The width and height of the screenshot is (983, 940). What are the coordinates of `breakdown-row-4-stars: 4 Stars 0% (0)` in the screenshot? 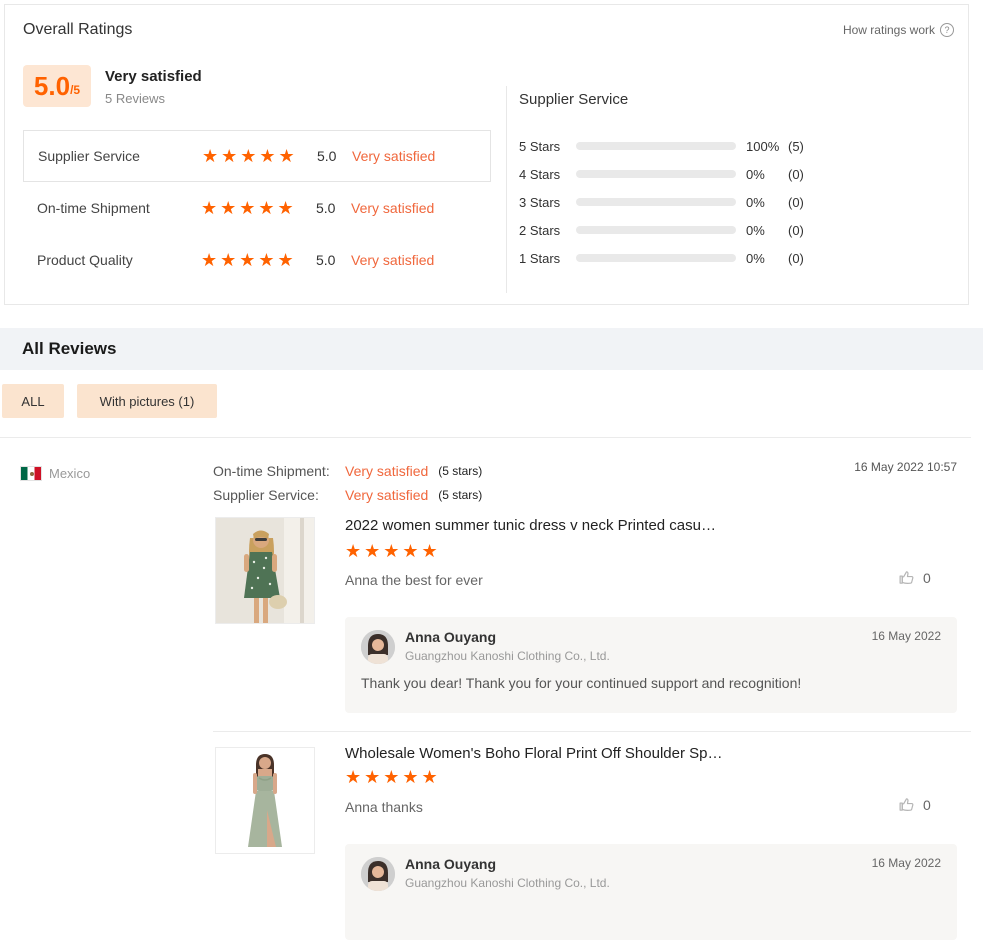 It's located at (679, 174).